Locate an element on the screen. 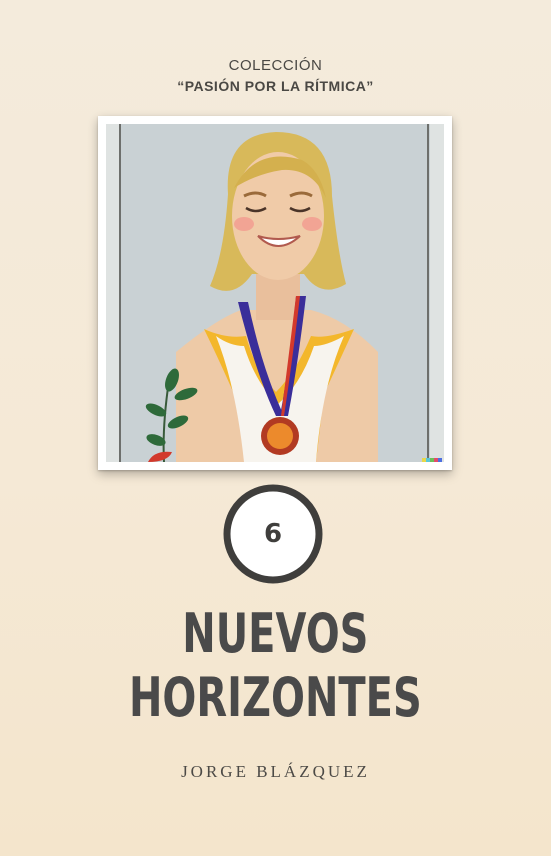 This screenshot has width=551, height=856. collection-header: COLECCIÓN “PASIÓN POR LA RÍTMICA” is located at coordinates (275, 76).